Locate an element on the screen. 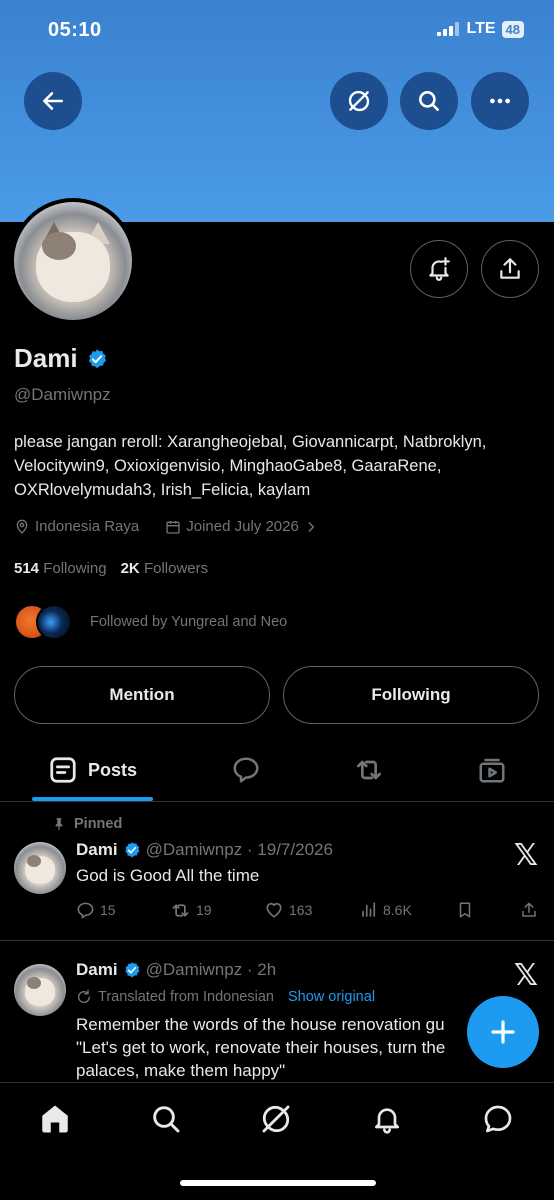 The width and height of the screenshot is (554, 1200). pin-icon is located at coordinates (59, 824).